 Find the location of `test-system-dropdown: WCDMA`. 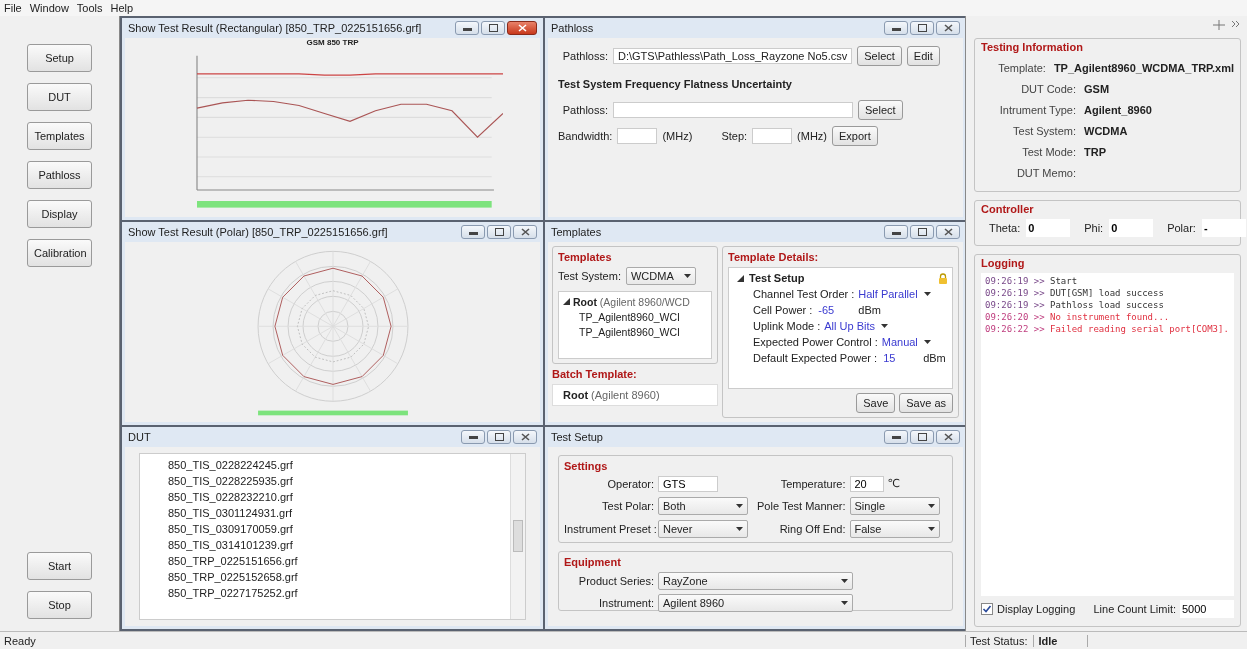

test-system-dropdown: WCDMA is located at coordinates (660, 276).